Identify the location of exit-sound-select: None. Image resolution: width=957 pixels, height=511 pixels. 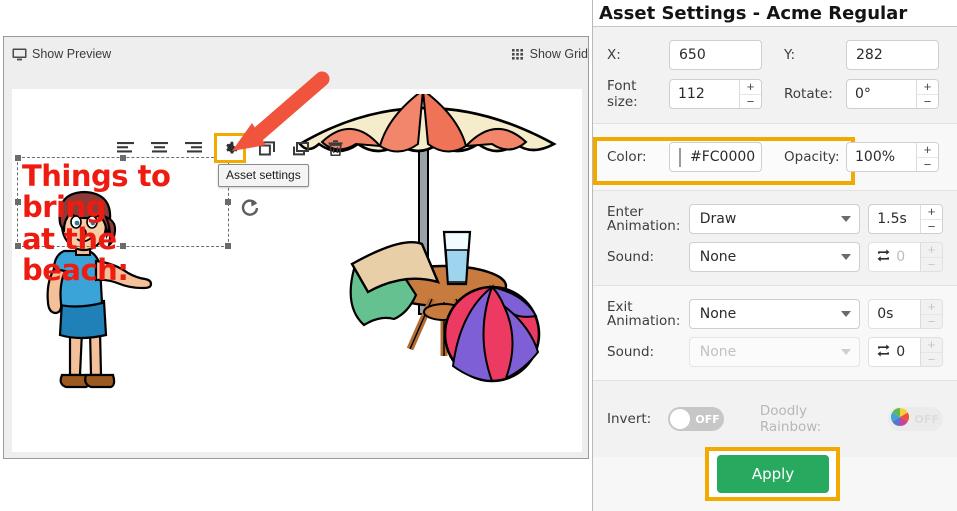
(774, 352).